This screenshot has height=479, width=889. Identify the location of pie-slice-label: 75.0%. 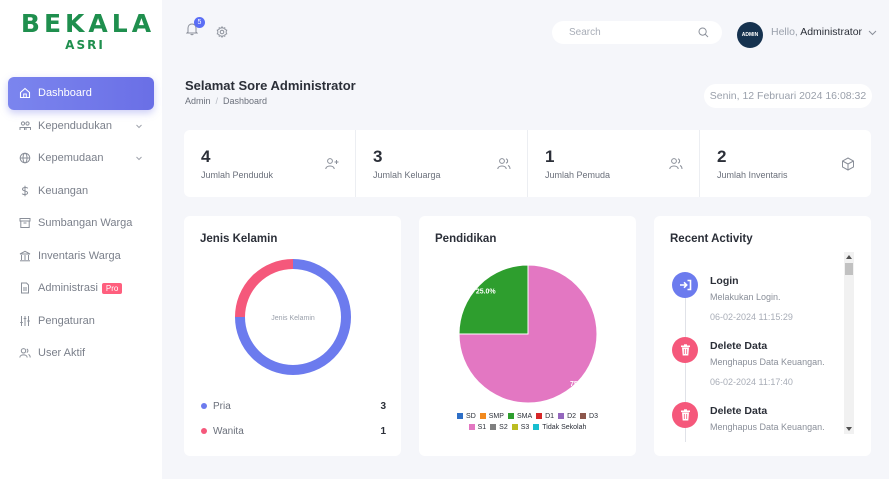
(580, 384).